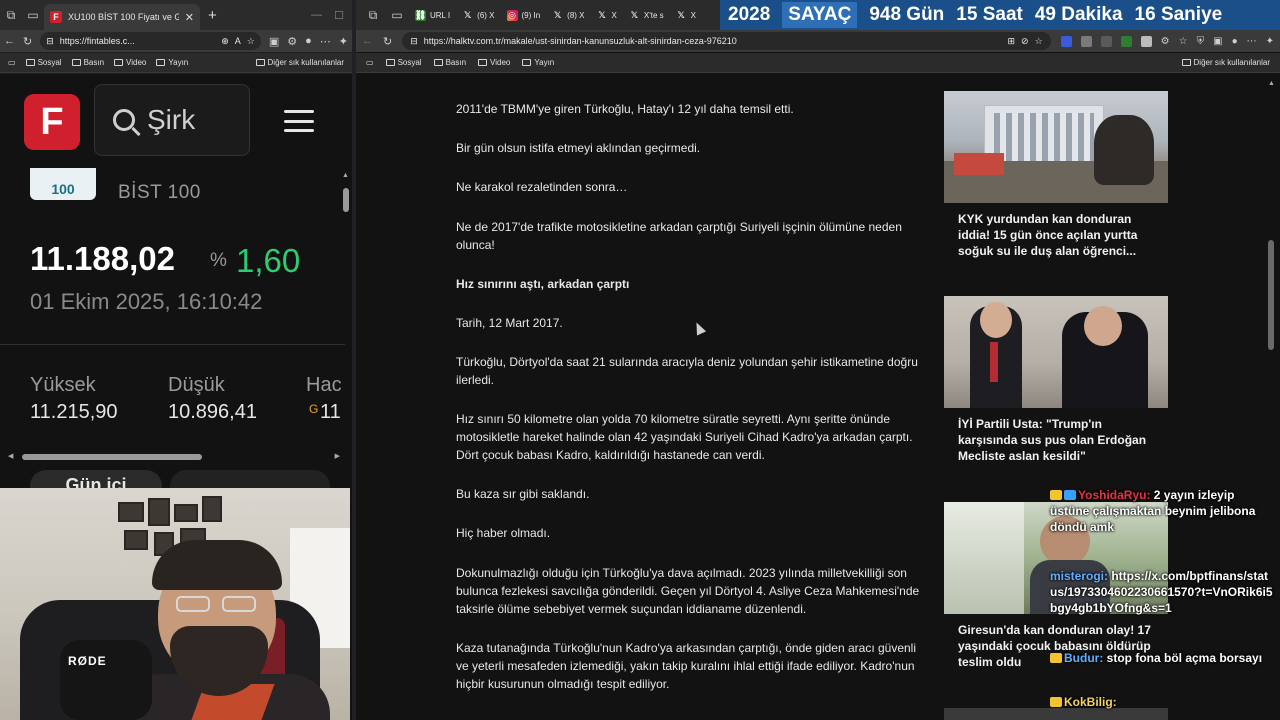 The width and height of the screenshot is (1280, 720). I want to click on left-active-tab: F XU100 BİST 100 Fiyatı ve Grafiği ✕, so click(122, 17).